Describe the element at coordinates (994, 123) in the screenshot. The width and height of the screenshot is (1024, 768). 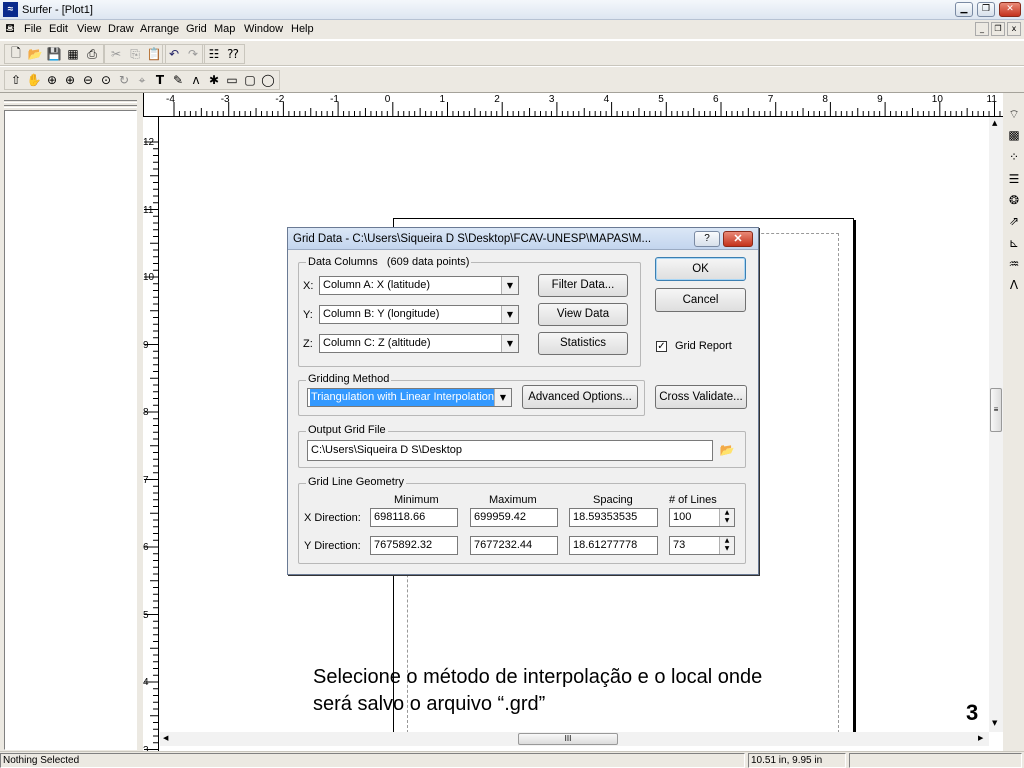
I see `scroll-up-arrow-icon: ▲` at that location.